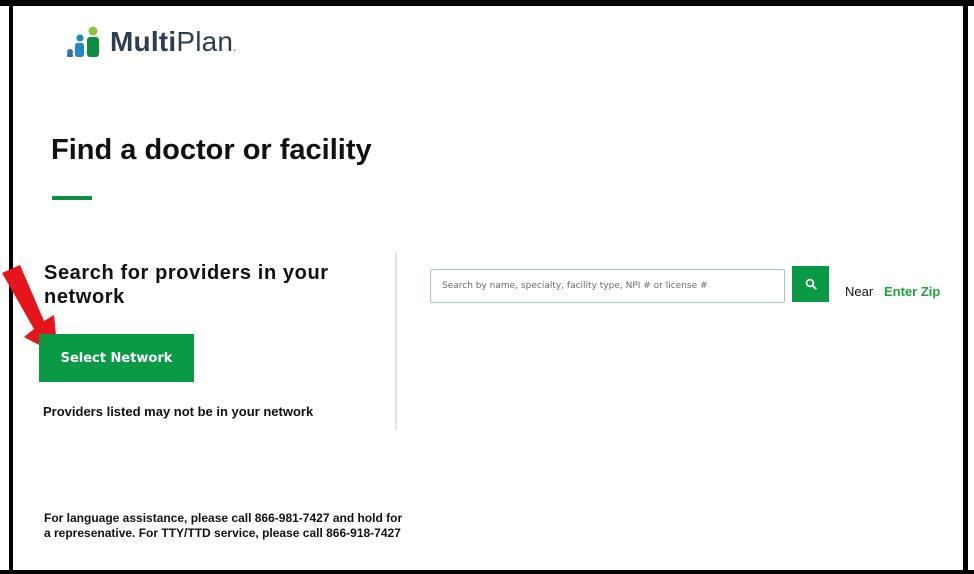  Describe the element at coordinates (72, 198) in the screenshot. I see `title-underline` at that location.